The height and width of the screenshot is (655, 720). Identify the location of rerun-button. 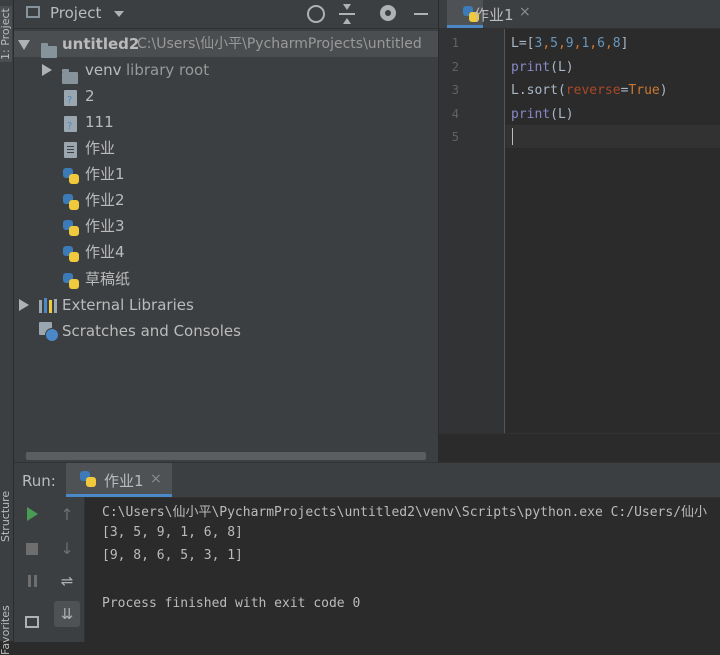
(32, 514).